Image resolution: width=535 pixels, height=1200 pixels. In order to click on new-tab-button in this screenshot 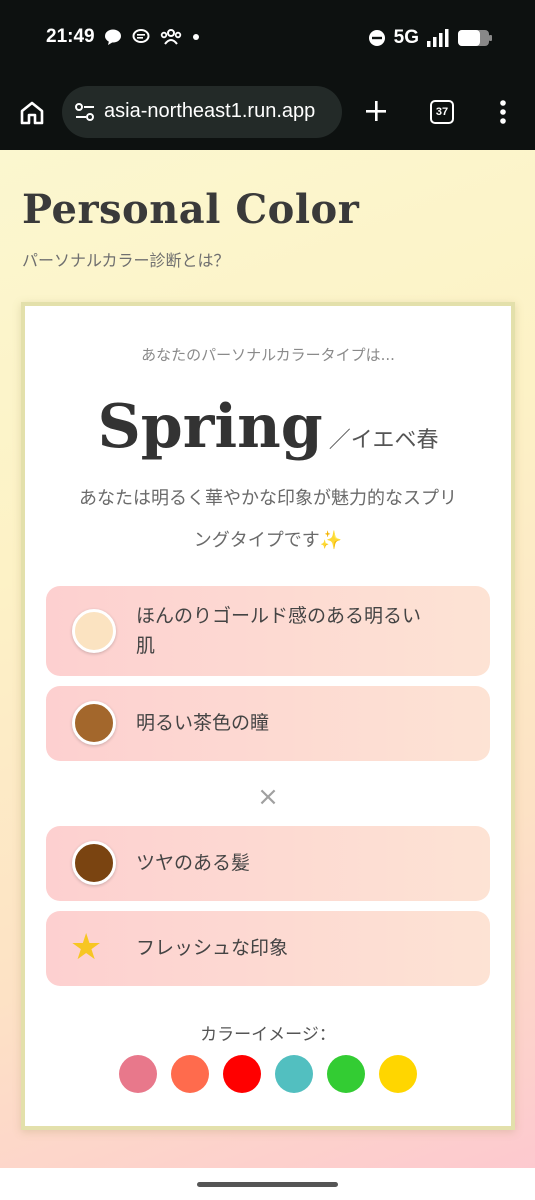, I will do `click(376, 111)`.